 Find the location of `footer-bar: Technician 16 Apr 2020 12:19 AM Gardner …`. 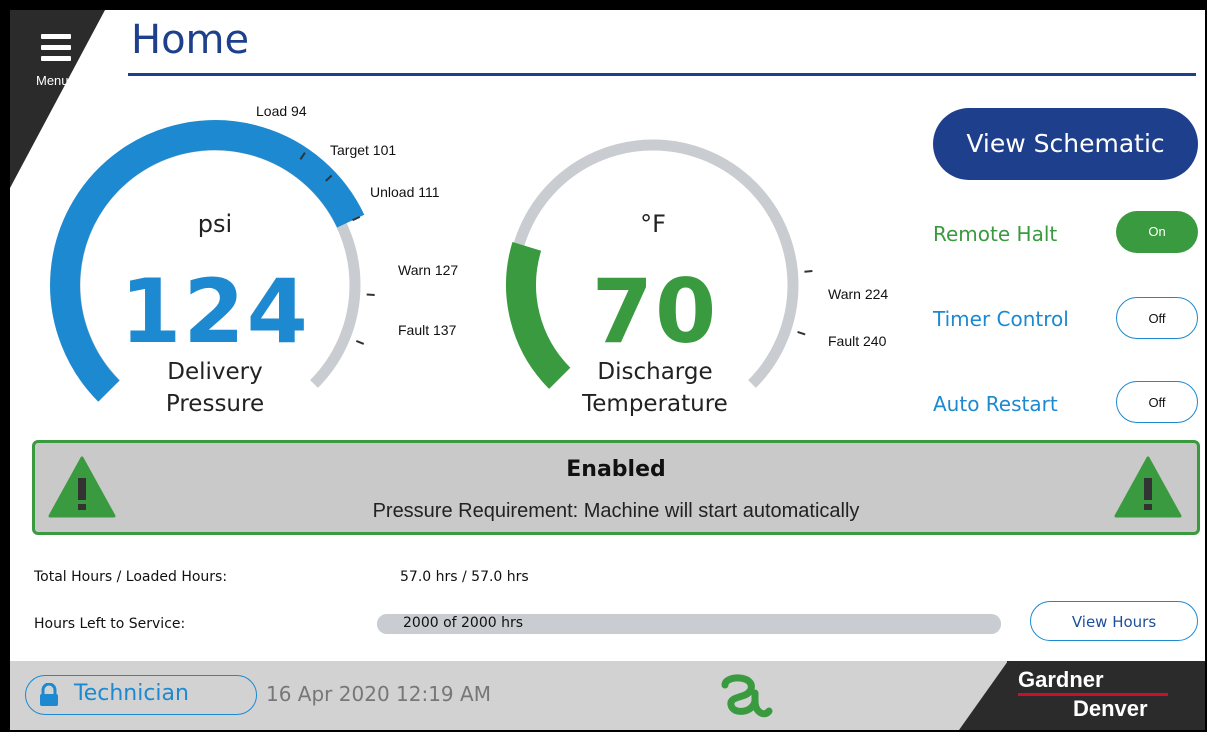

footer-bar: Technician 16 Apr 2020 12:19 AM Gardner … is located at coordinates (607, 695).